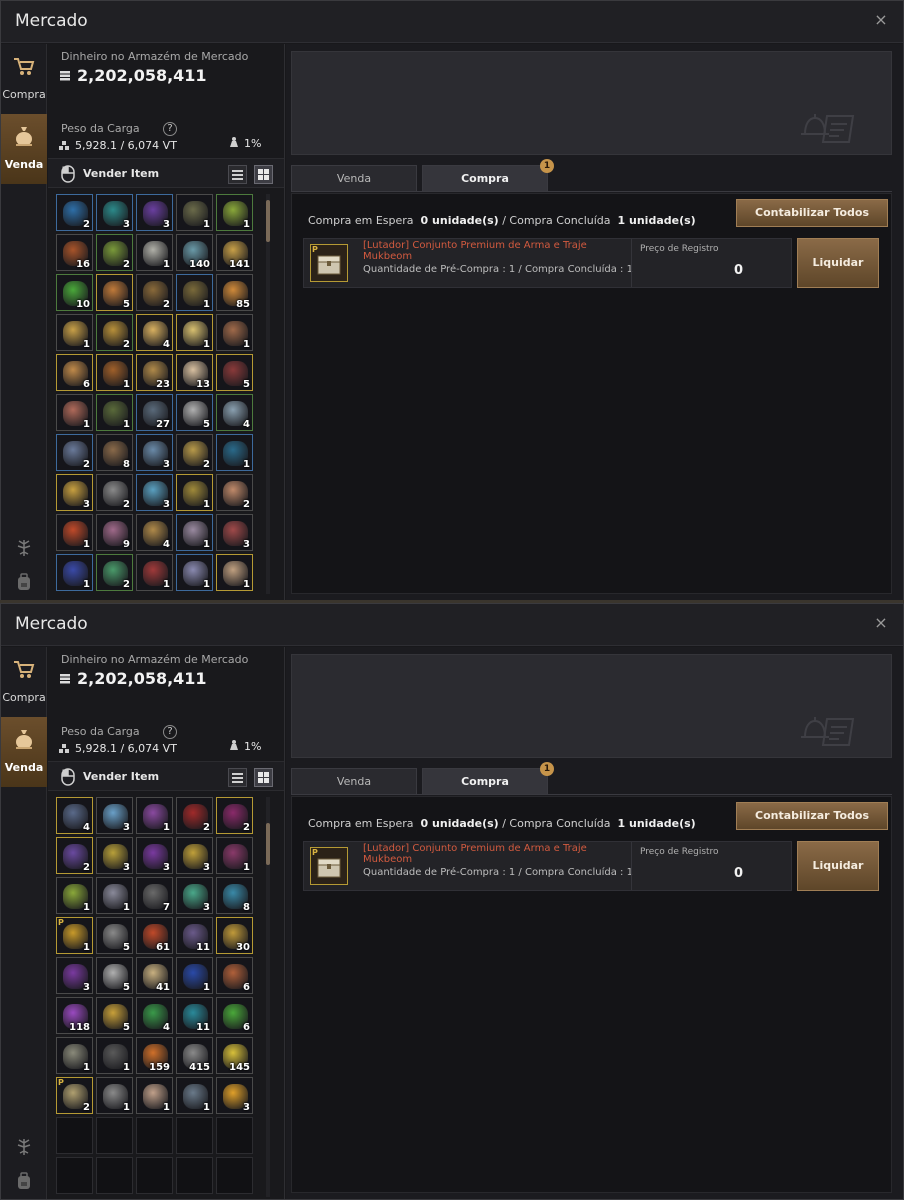  What do you see at coordinates (881, 20) in the screenshot?
I see `close-icon: ×` at bounding box center [881, 20].